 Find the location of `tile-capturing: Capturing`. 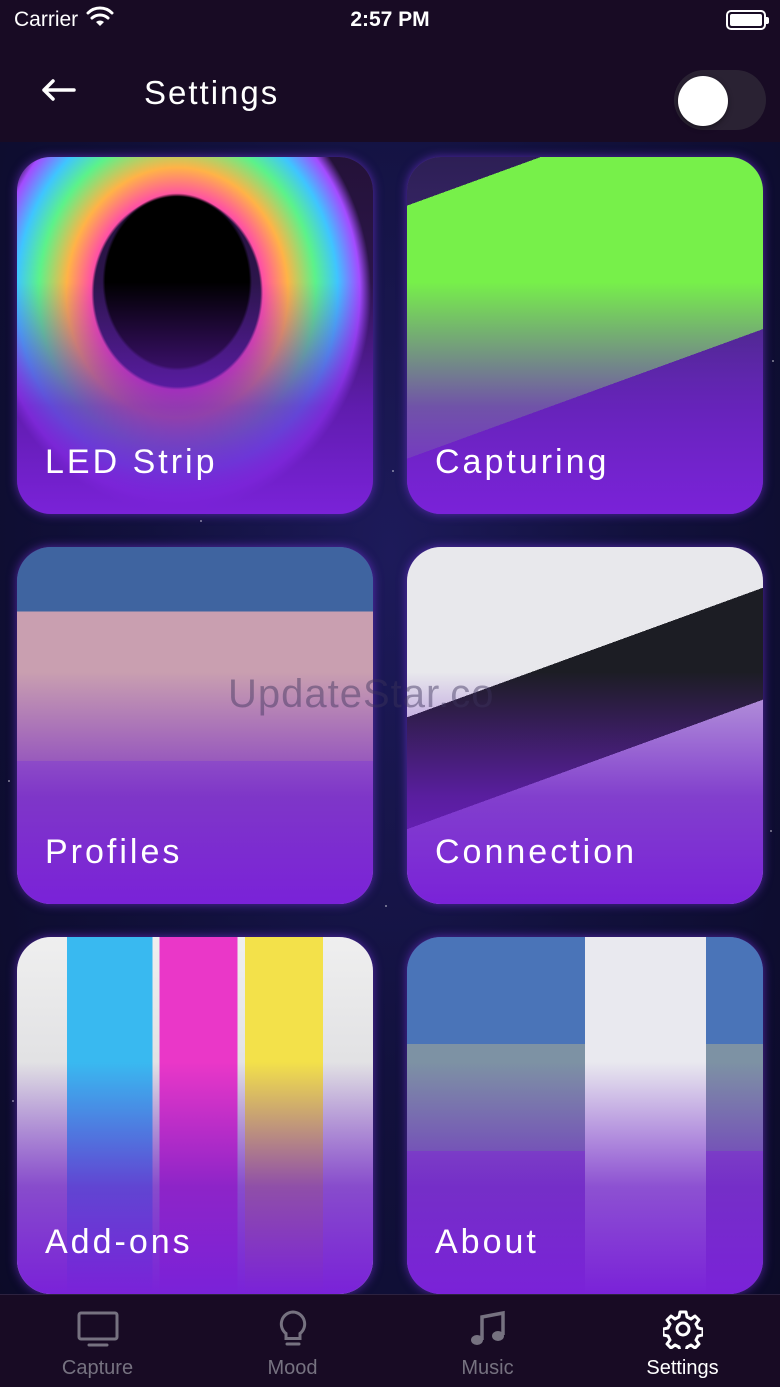

tile-capturing: Capturing is located at coordinates (585, 335).